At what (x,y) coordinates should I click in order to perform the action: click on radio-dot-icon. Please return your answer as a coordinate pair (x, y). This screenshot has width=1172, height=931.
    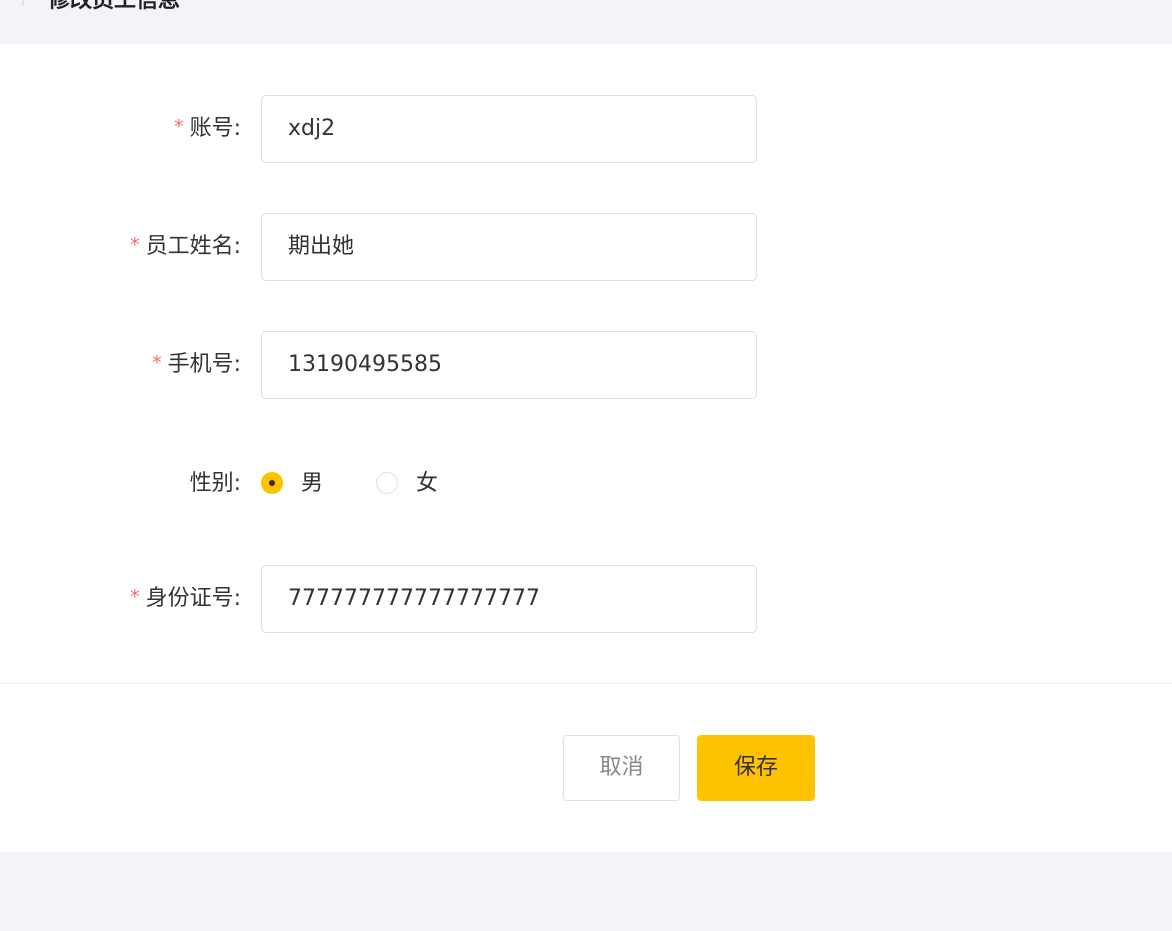
    Looking at the image, I should click on (272, 483).